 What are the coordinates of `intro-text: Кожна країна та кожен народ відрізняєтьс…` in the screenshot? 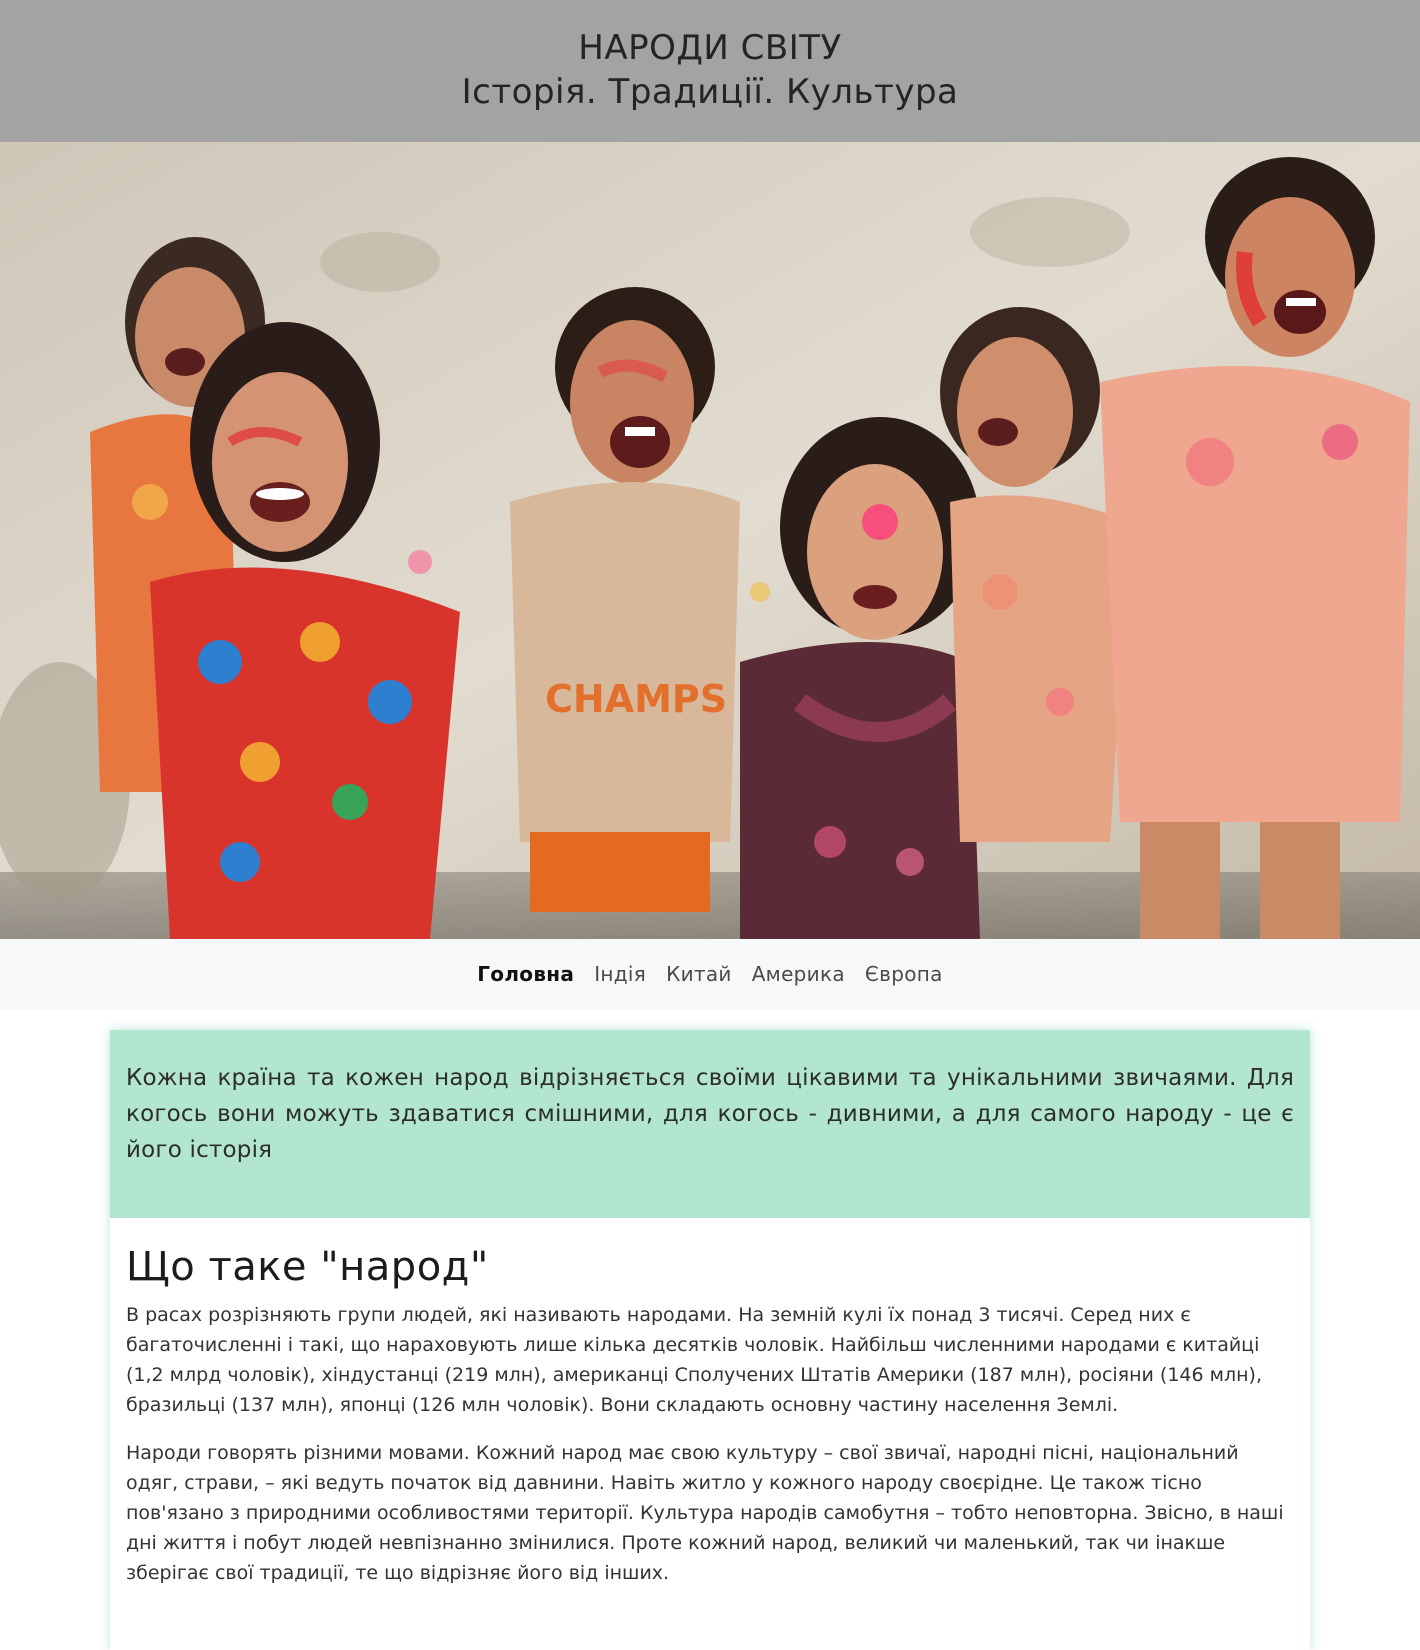 It's located at (710, 1114).